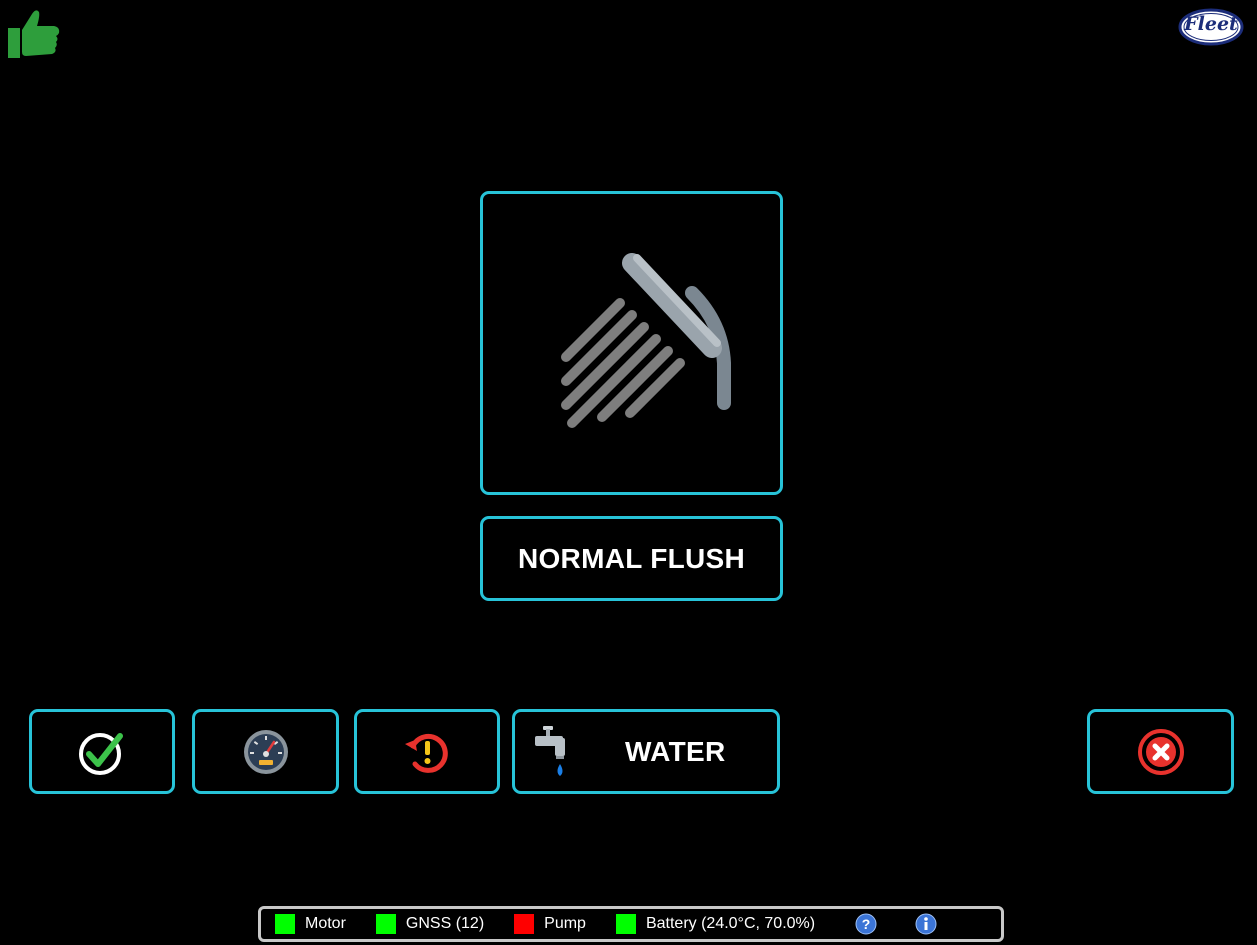  What do you see at coordinates (730, 923) in the screenshot?
I see `status-label: Battery (24.0°C, 70.0%)` at bounding box center [730, 923].